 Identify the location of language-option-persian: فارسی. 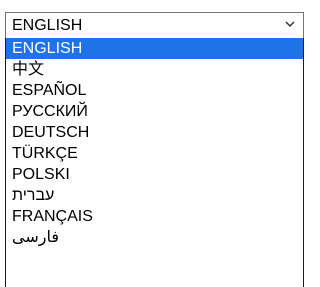
(154, 237).